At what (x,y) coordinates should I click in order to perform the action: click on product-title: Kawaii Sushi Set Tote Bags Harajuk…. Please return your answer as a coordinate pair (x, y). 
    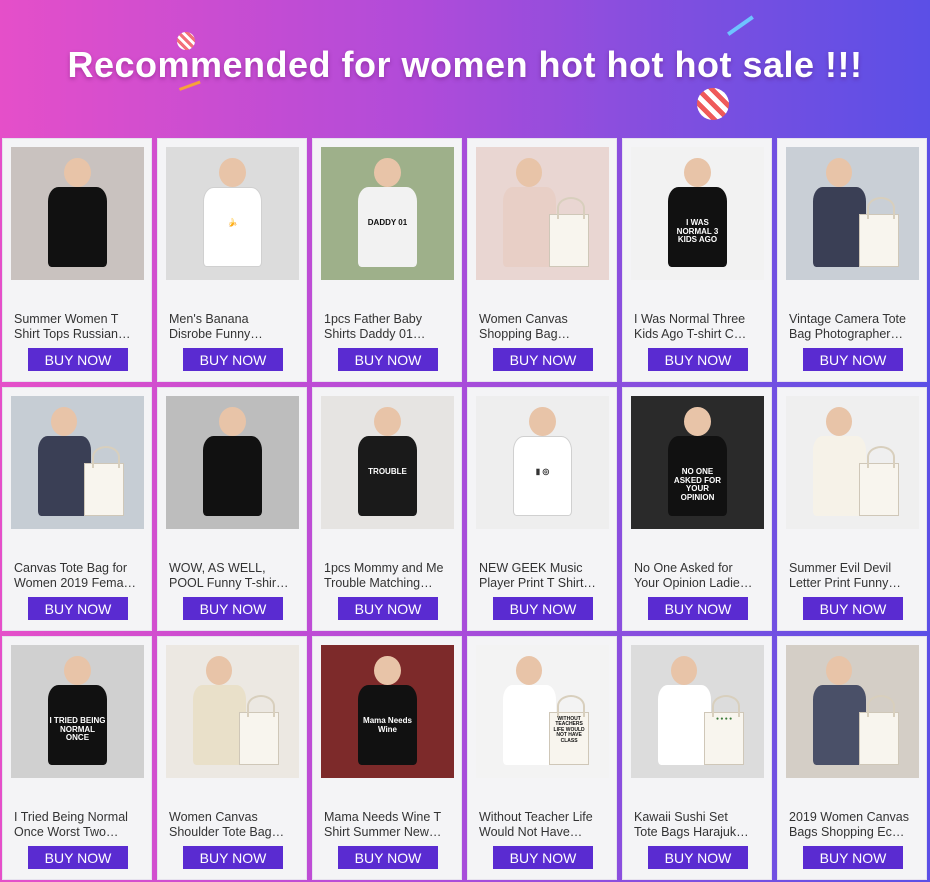
    Looking at the image, I should click on (698, 825).